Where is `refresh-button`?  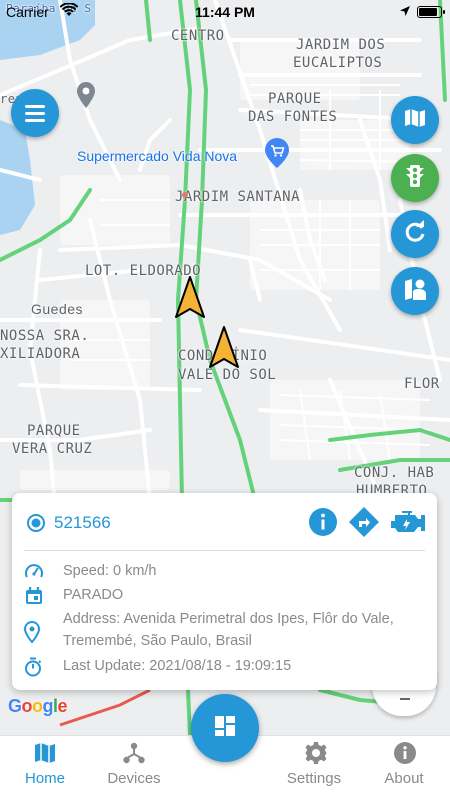
refresh-button is located at coordinates (415, 234).